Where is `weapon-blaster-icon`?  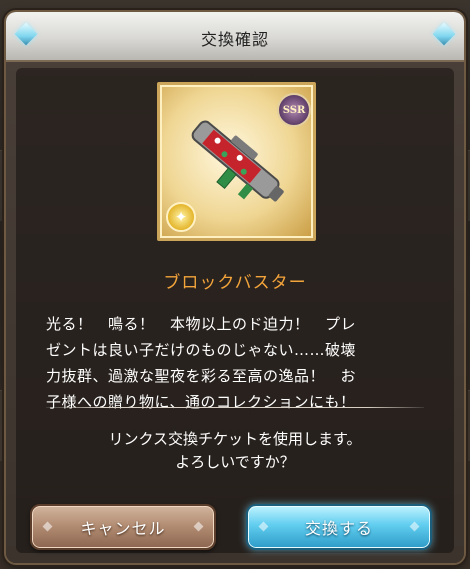
weapon-blaster-icon is located at coordinates (237, 161).